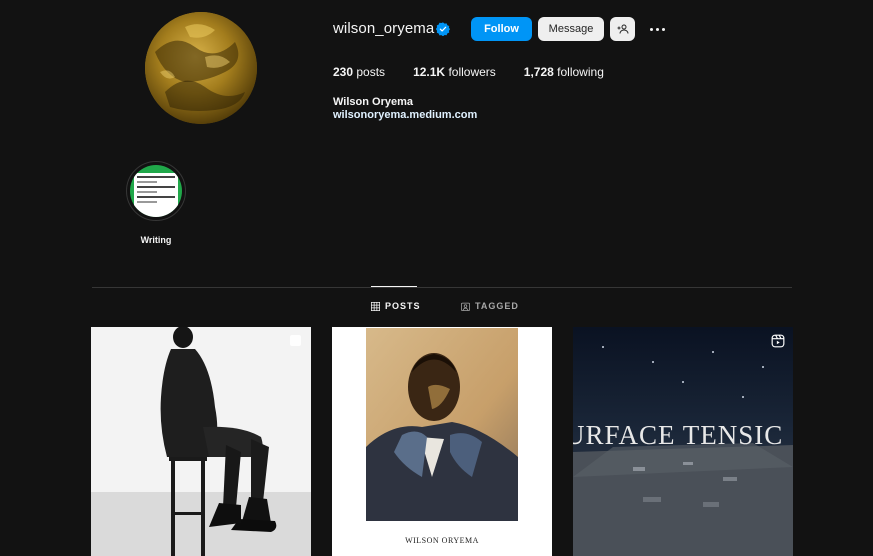 This screenshot has width=873, height=556. I want to click on tab-posts-label: POSTS, so click(403, 306).